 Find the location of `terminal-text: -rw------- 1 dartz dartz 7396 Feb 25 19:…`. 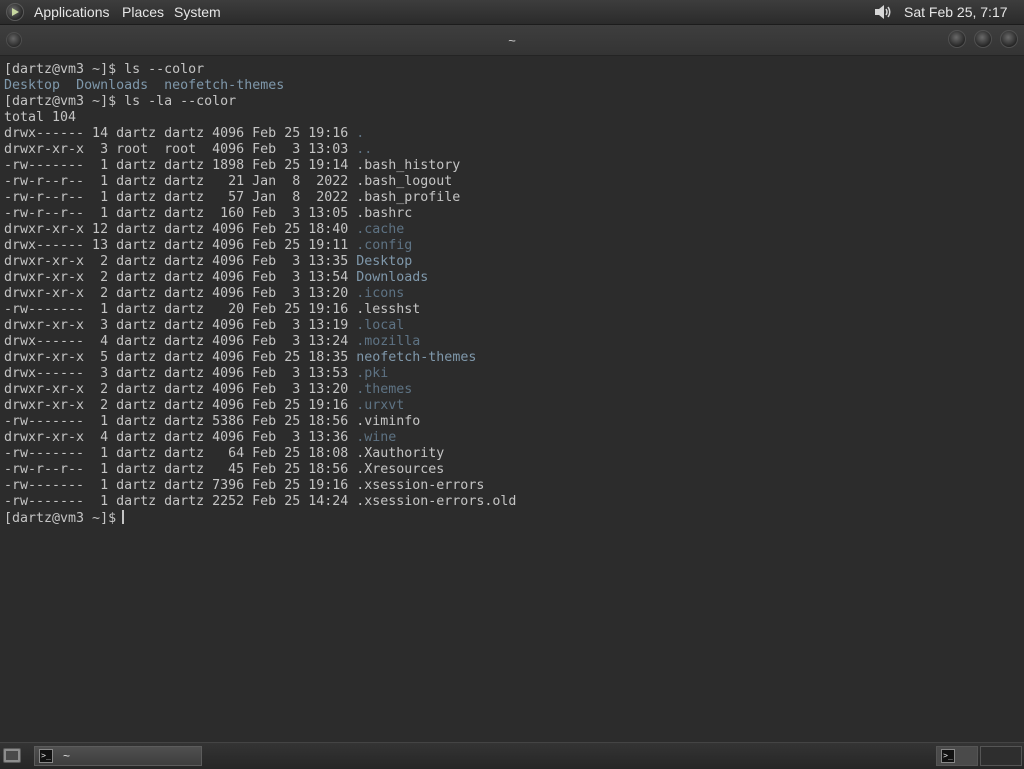

terminal-text: -rw------- 1 dartz dartz 7396 Feb 25 19:… is located at coordinates (244, 485).